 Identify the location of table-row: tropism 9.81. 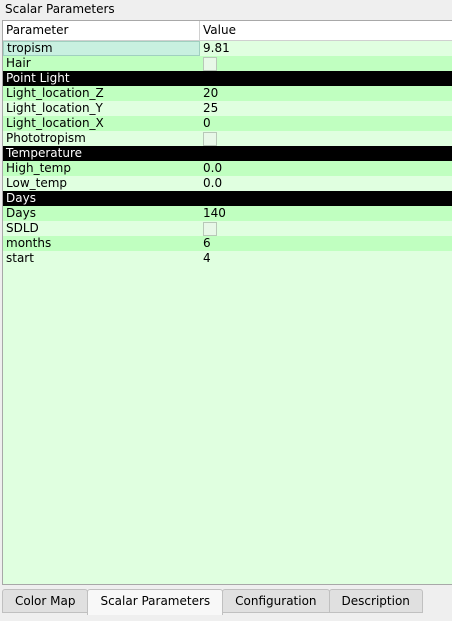
(227, 48).